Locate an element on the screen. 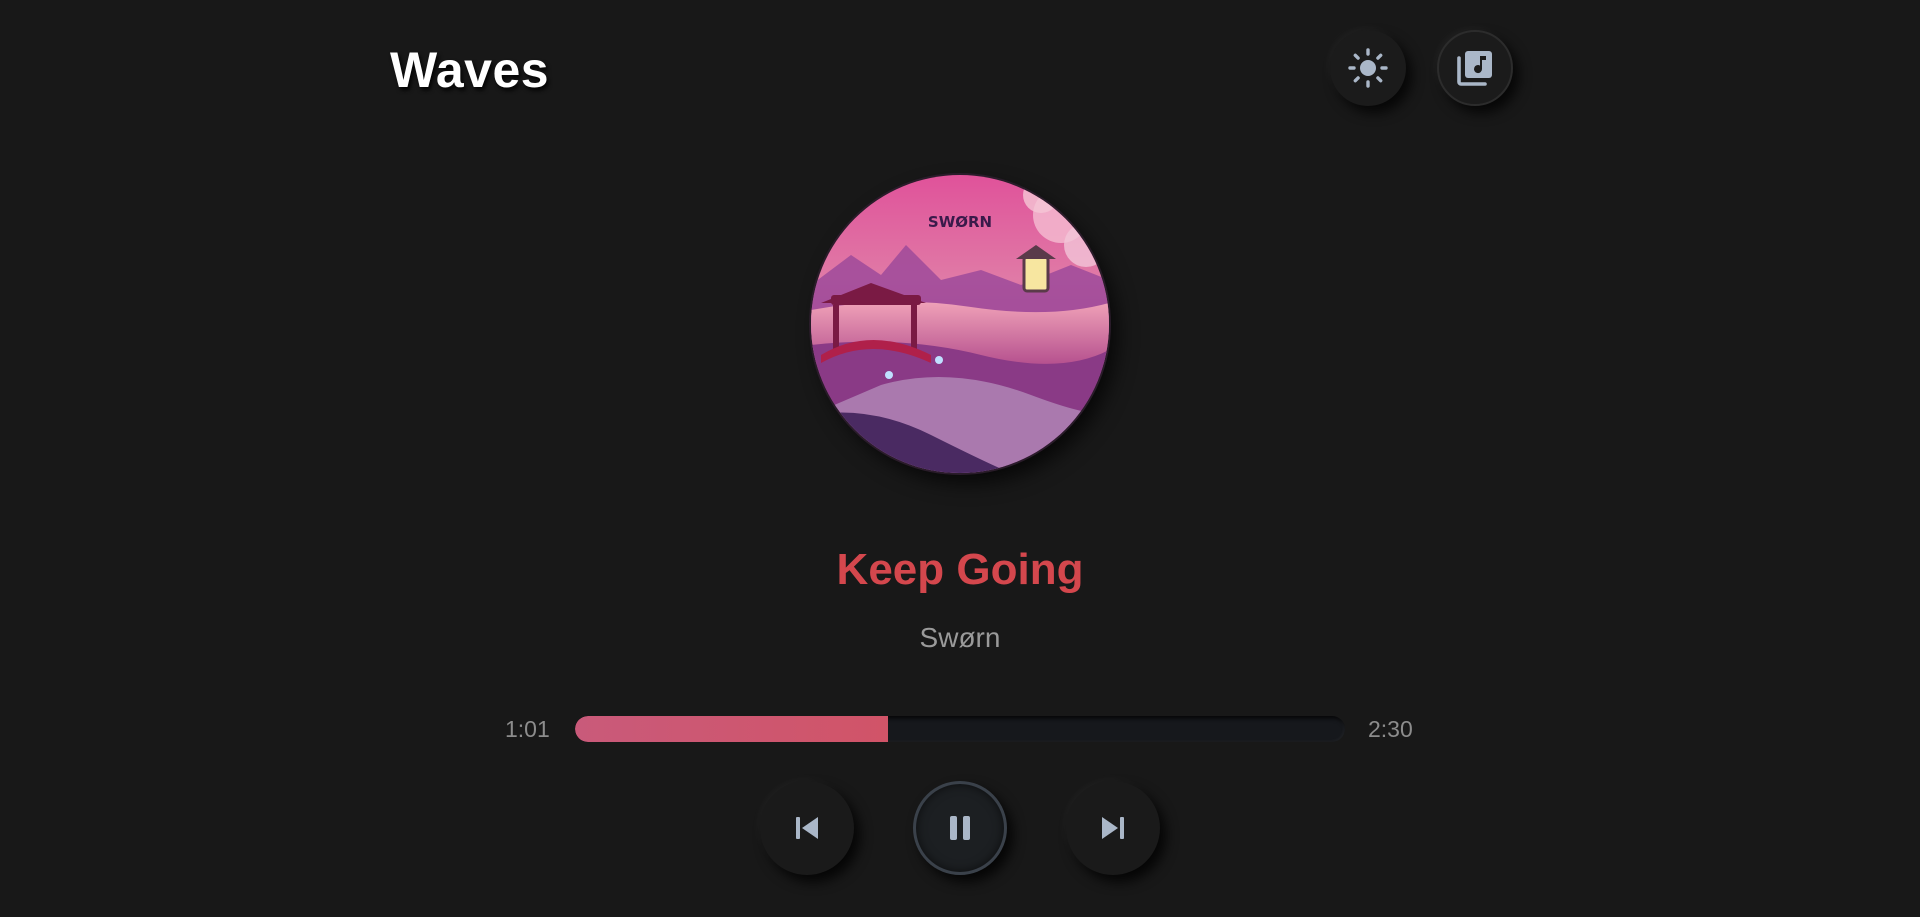 This screenshot has width=1920, height=917. current-time: 1:01 is located at coordinates (527, 729).